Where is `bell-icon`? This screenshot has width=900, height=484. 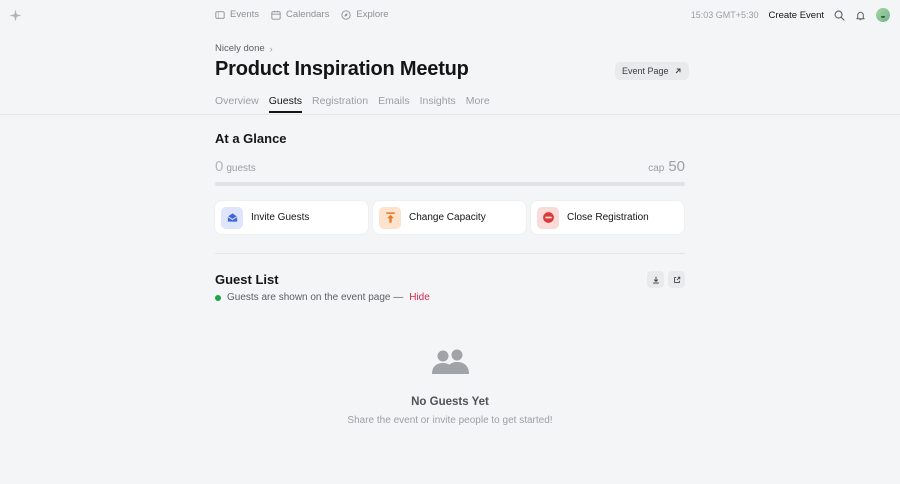 bell-icon is located at coordinates (860, 15).